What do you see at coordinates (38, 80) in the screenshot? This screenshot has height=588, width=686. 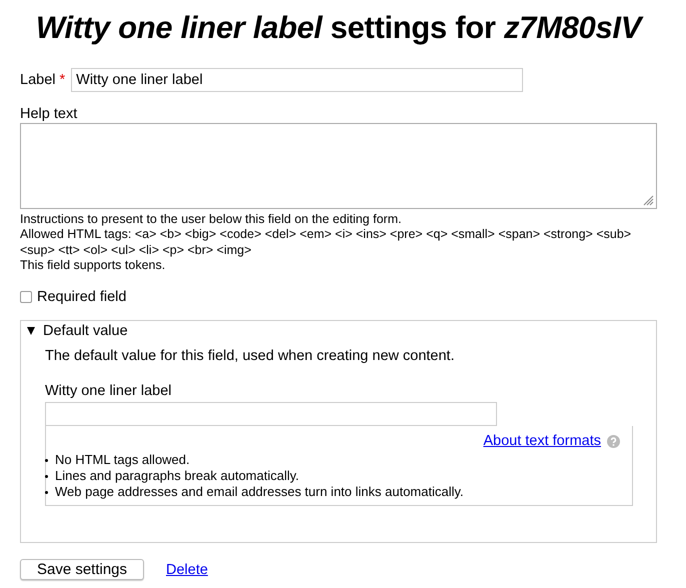 I see `field-label: Label` at bounding box center [38, 80].